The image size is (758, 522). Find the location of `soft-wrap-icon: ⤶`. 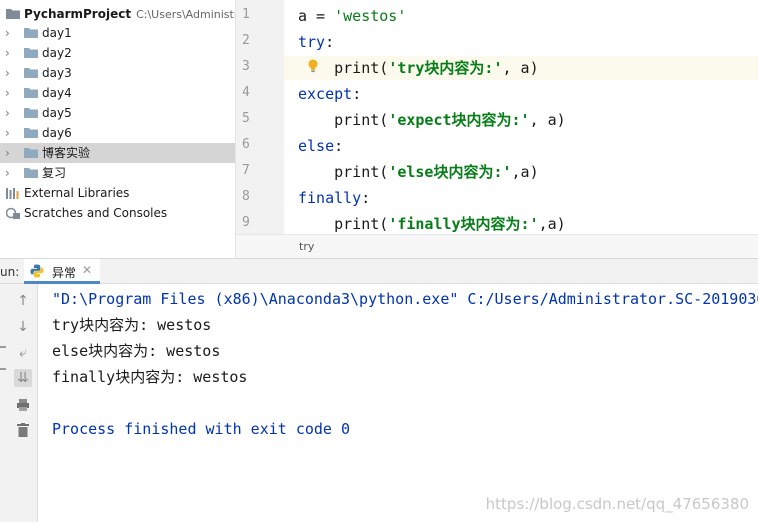

soft-wrap-icon: ⤶ is located at coordinates (23, 353).